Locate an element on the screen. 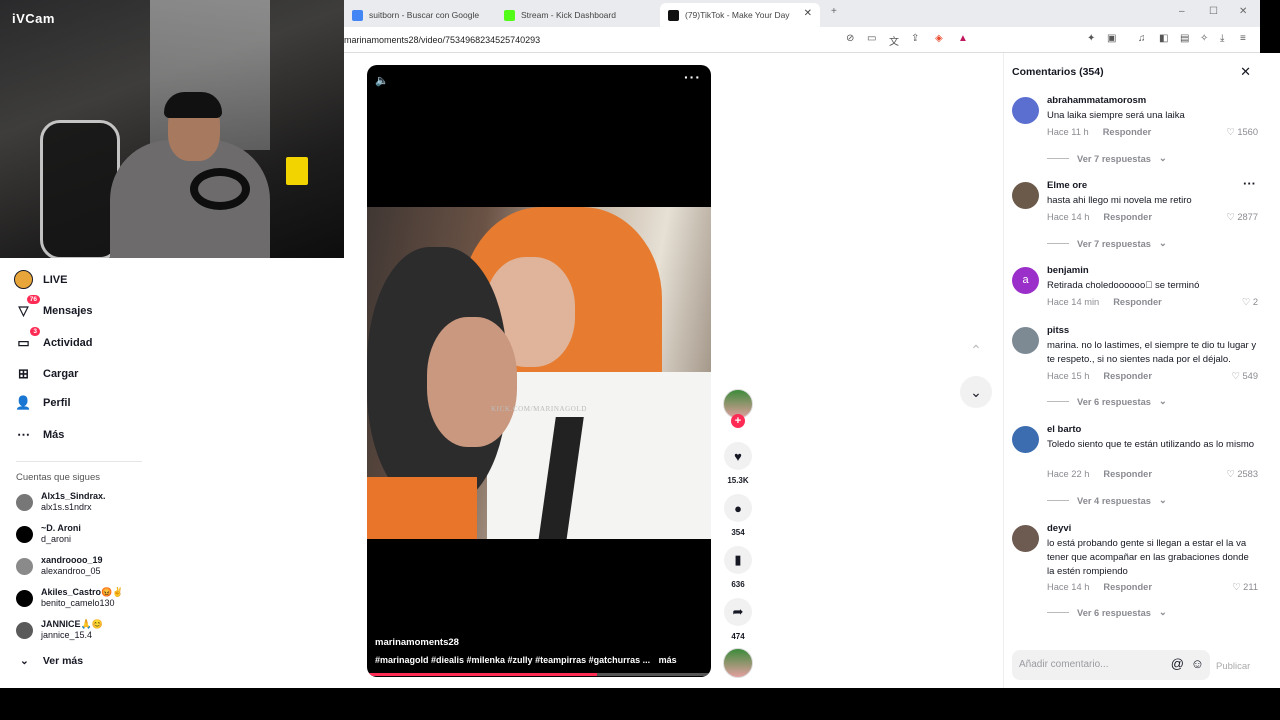 The image size is (1280, 720). extensions-icon: ✦ is located at coordinates (1091, 38).